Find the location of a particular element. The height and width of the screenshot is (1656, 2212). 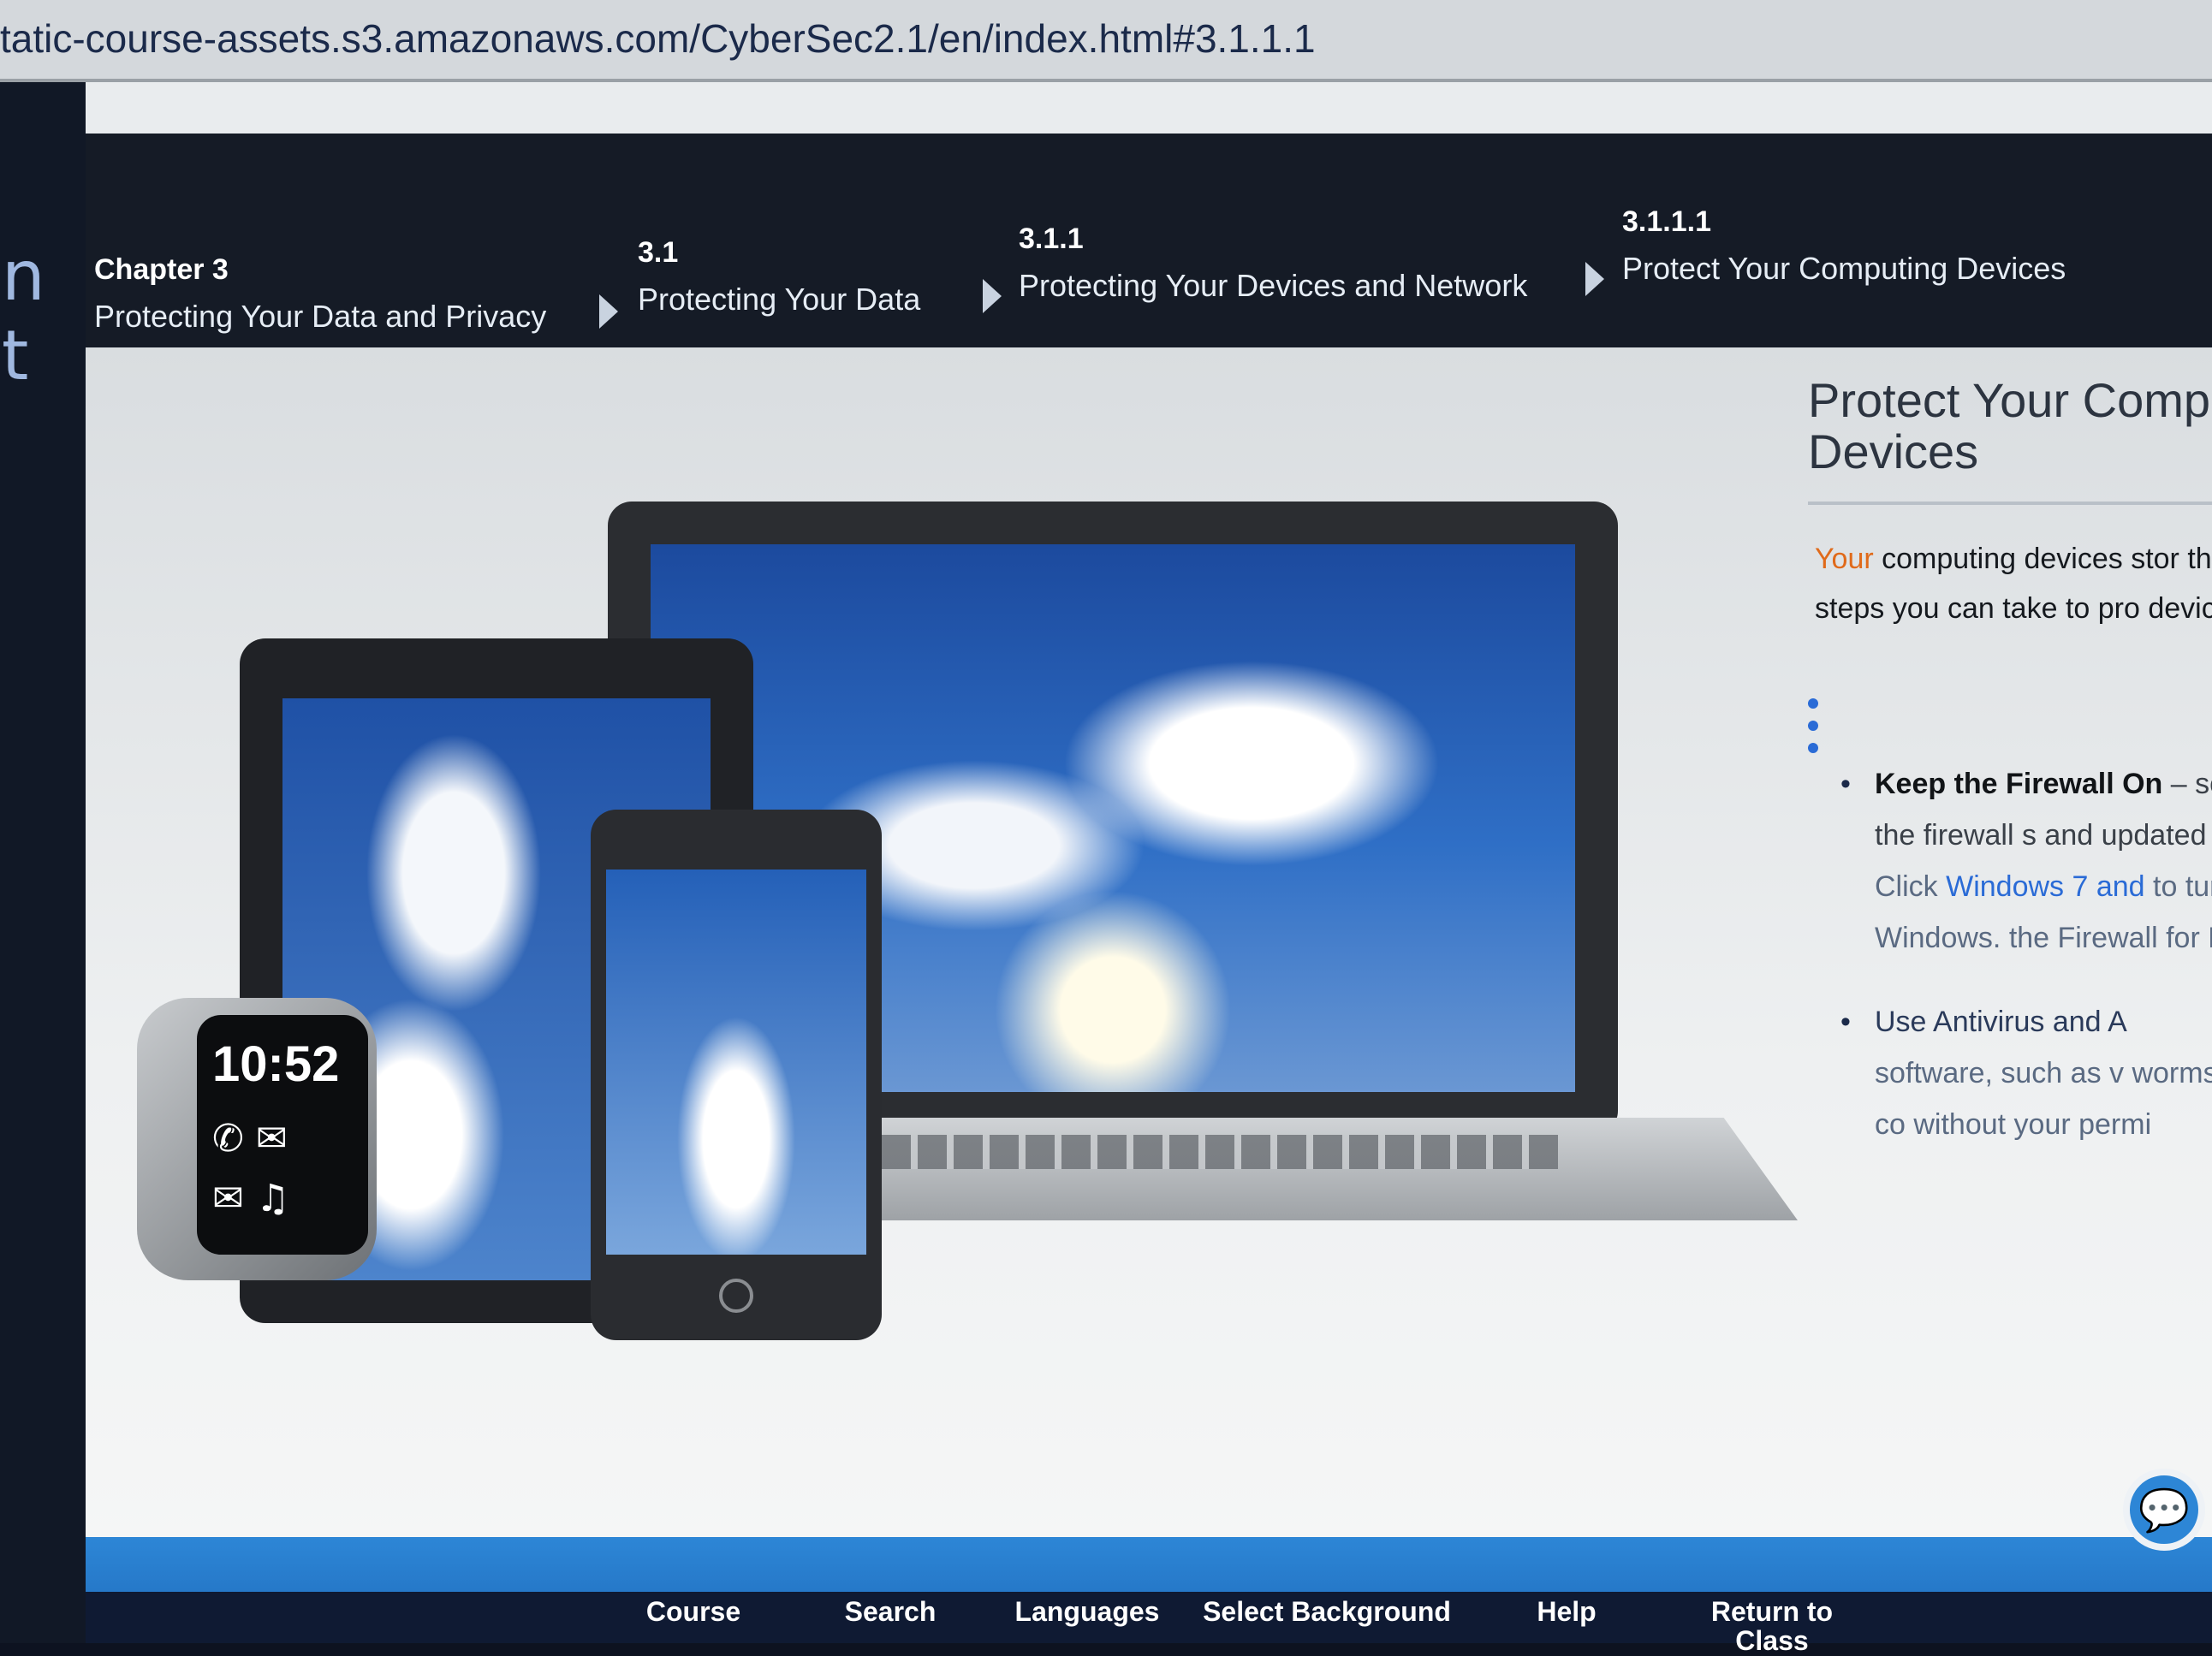

phone-icon: ✆ is located at coordinates (228, 1138).